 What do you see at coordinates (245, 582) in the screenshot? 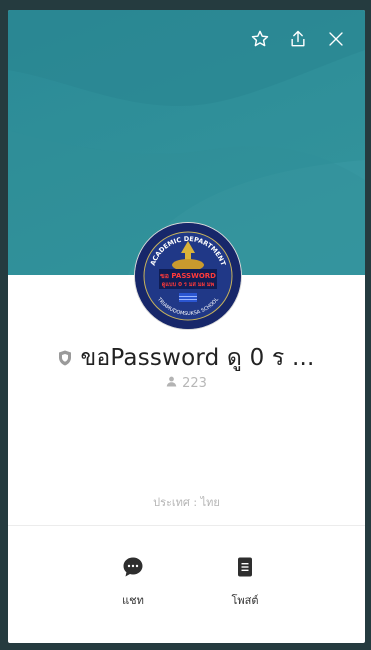
I see `tab-posts: โพสต์` at bounding box center [245, 582].